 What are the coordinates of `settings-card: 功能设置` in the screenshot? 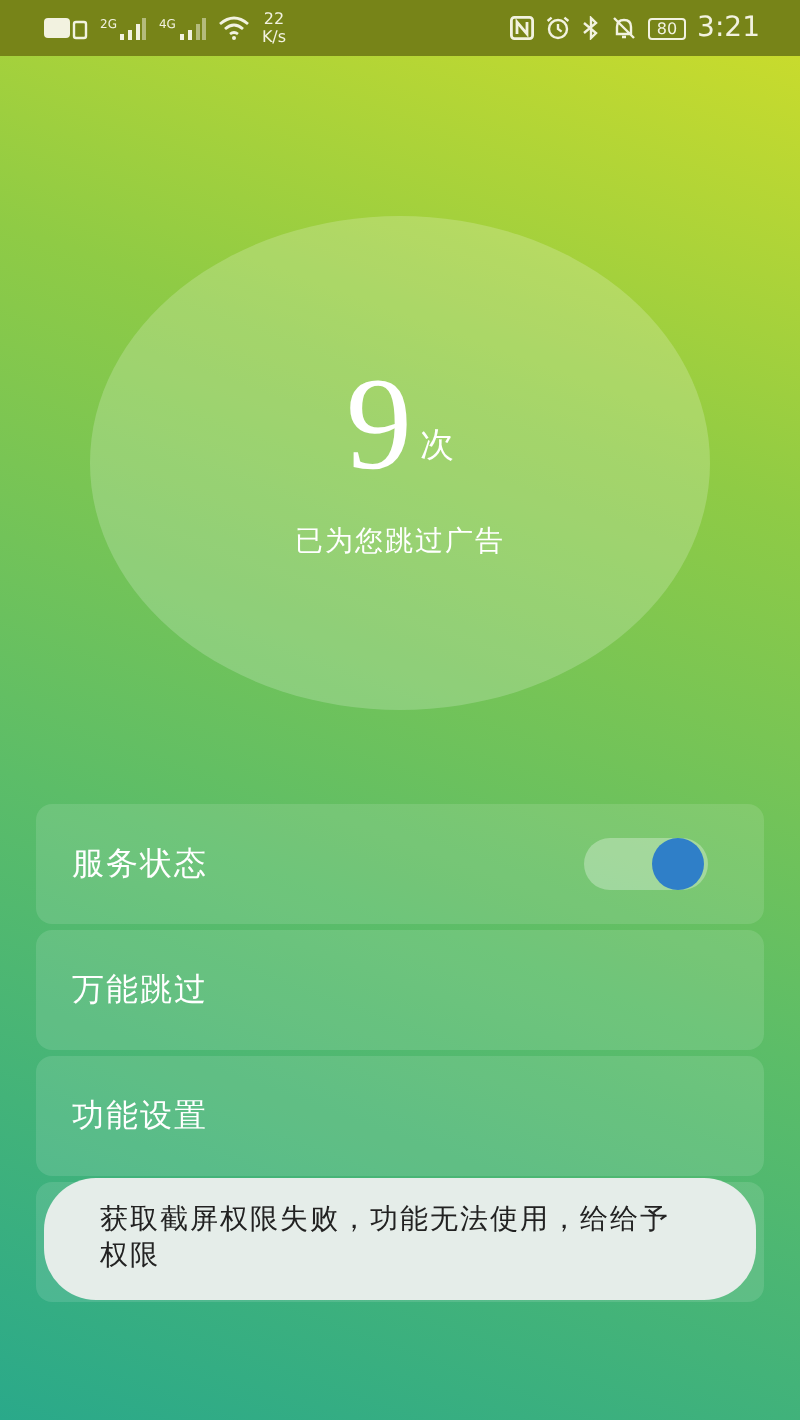 It's located at (400, 1116).